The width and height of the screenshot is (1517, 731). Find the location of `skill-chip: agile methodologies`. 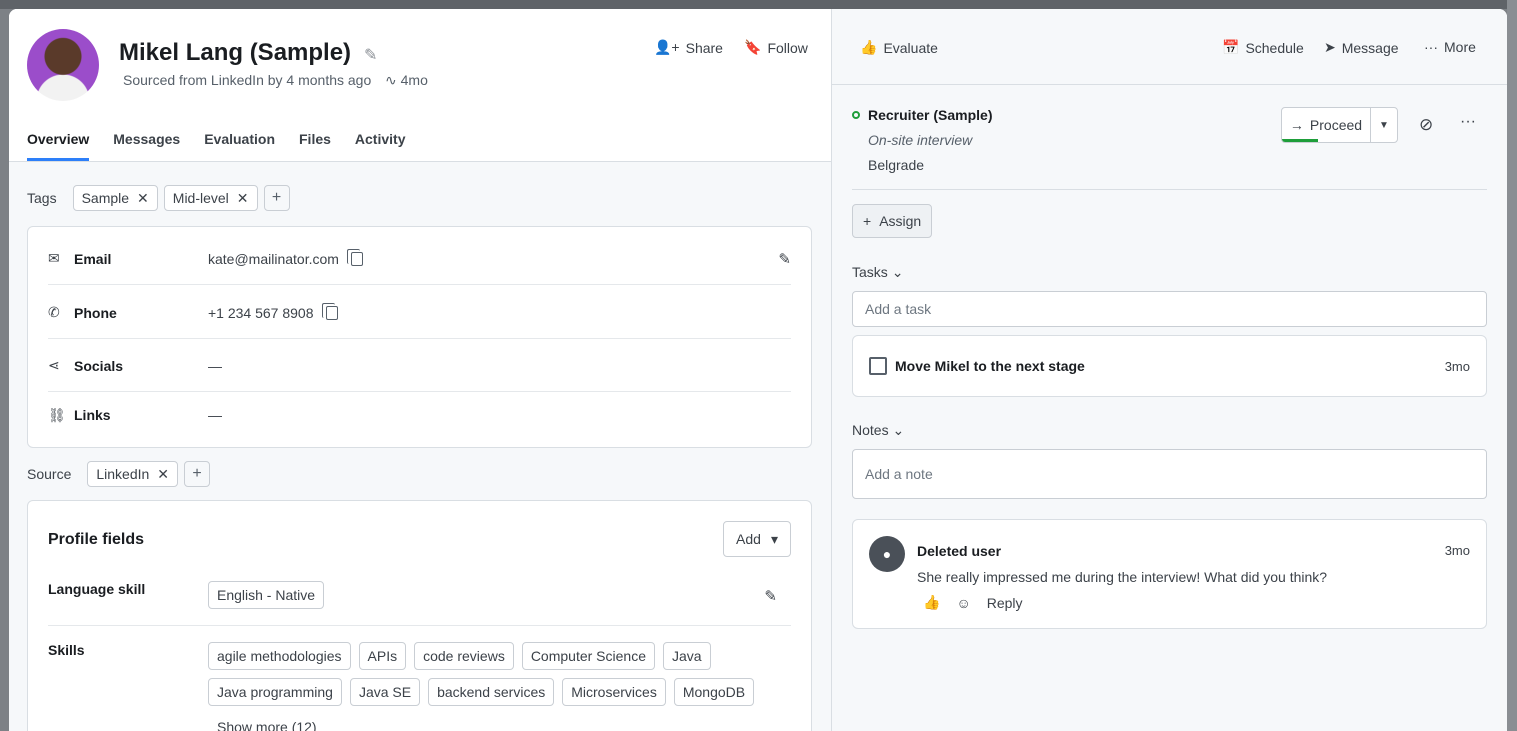

skill-chip: agile methodologies is located at coordinates (279, 656).